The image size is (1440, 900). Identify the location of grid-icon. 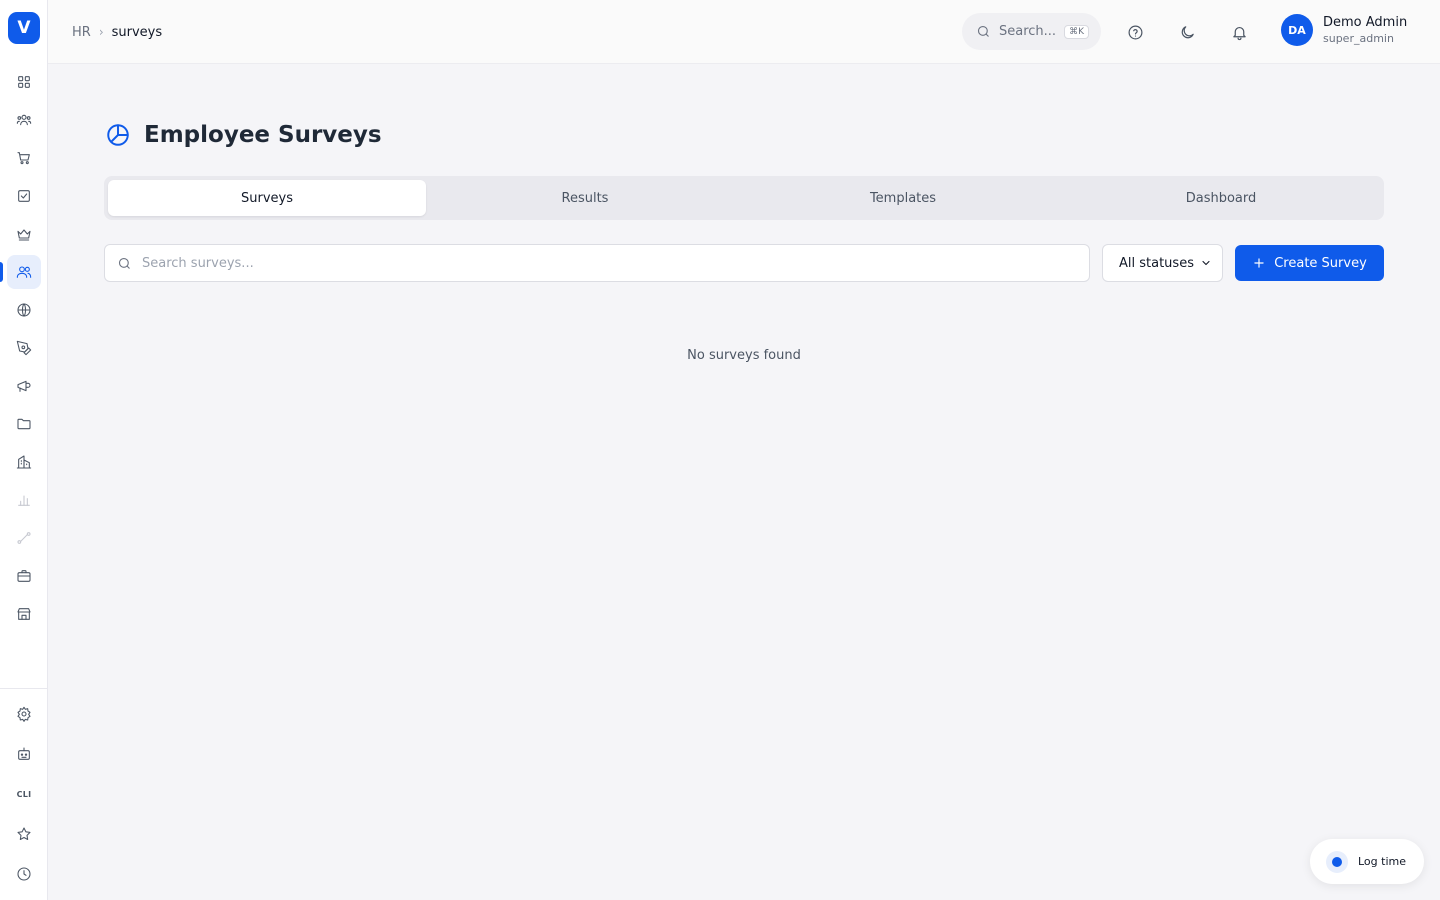
(24, 82).